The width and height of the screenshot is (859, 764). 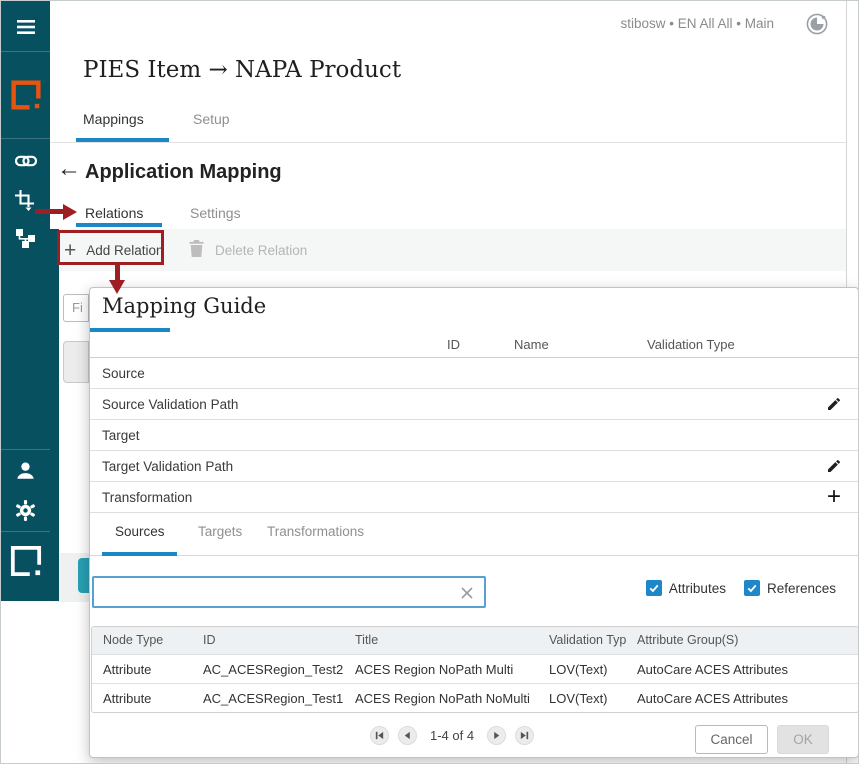 I want to click on link-icon, so click(x=25, y=161).